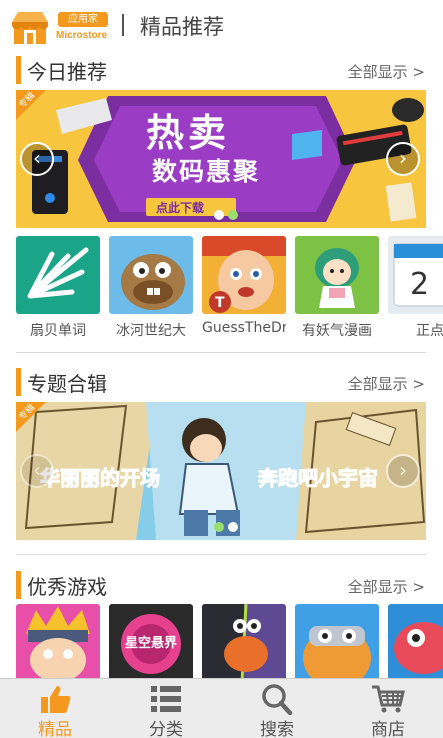  What do you see at coordinates (100, 478) in the screenshot?
I see `topic-banner-left-text: 华丽丽的开场` at bounding box center [100, 478].